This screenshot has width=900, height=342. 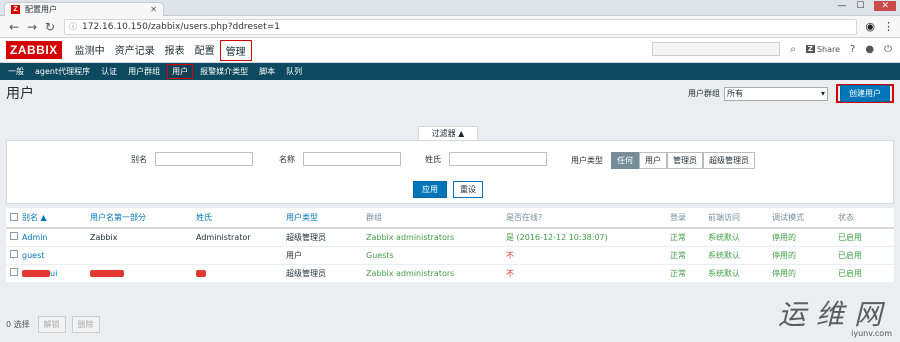 I want to click on search-input, so click(x=716, y=49).